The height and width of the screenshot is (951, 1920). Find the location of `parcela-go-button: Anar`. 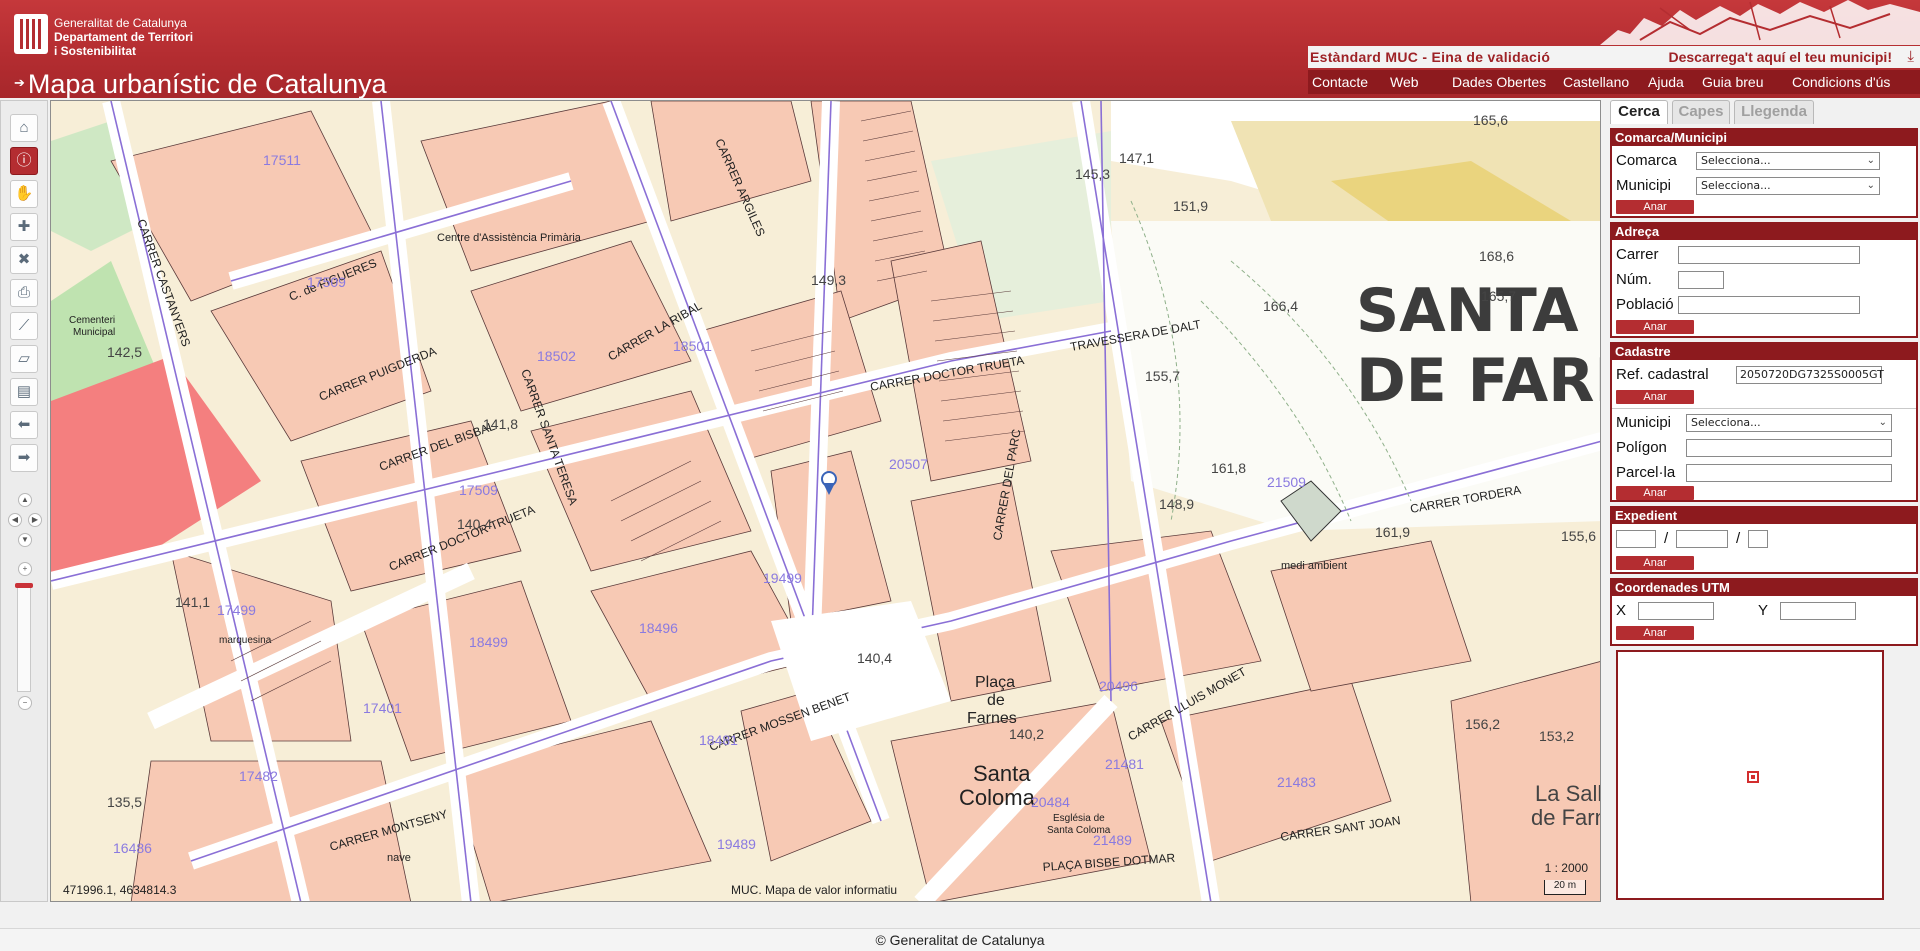

parcela-go-button: Anar is located at coordinates (1655, 493).